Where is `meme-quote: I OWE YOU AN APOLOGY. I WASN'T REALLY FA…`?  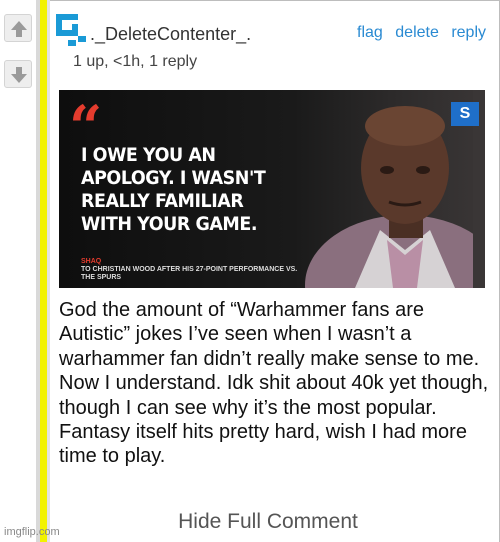
meme-quote: I OWE YOU AN APOLOGY. I WASN'T REALLY FA… is located at coordinates (173, 189).